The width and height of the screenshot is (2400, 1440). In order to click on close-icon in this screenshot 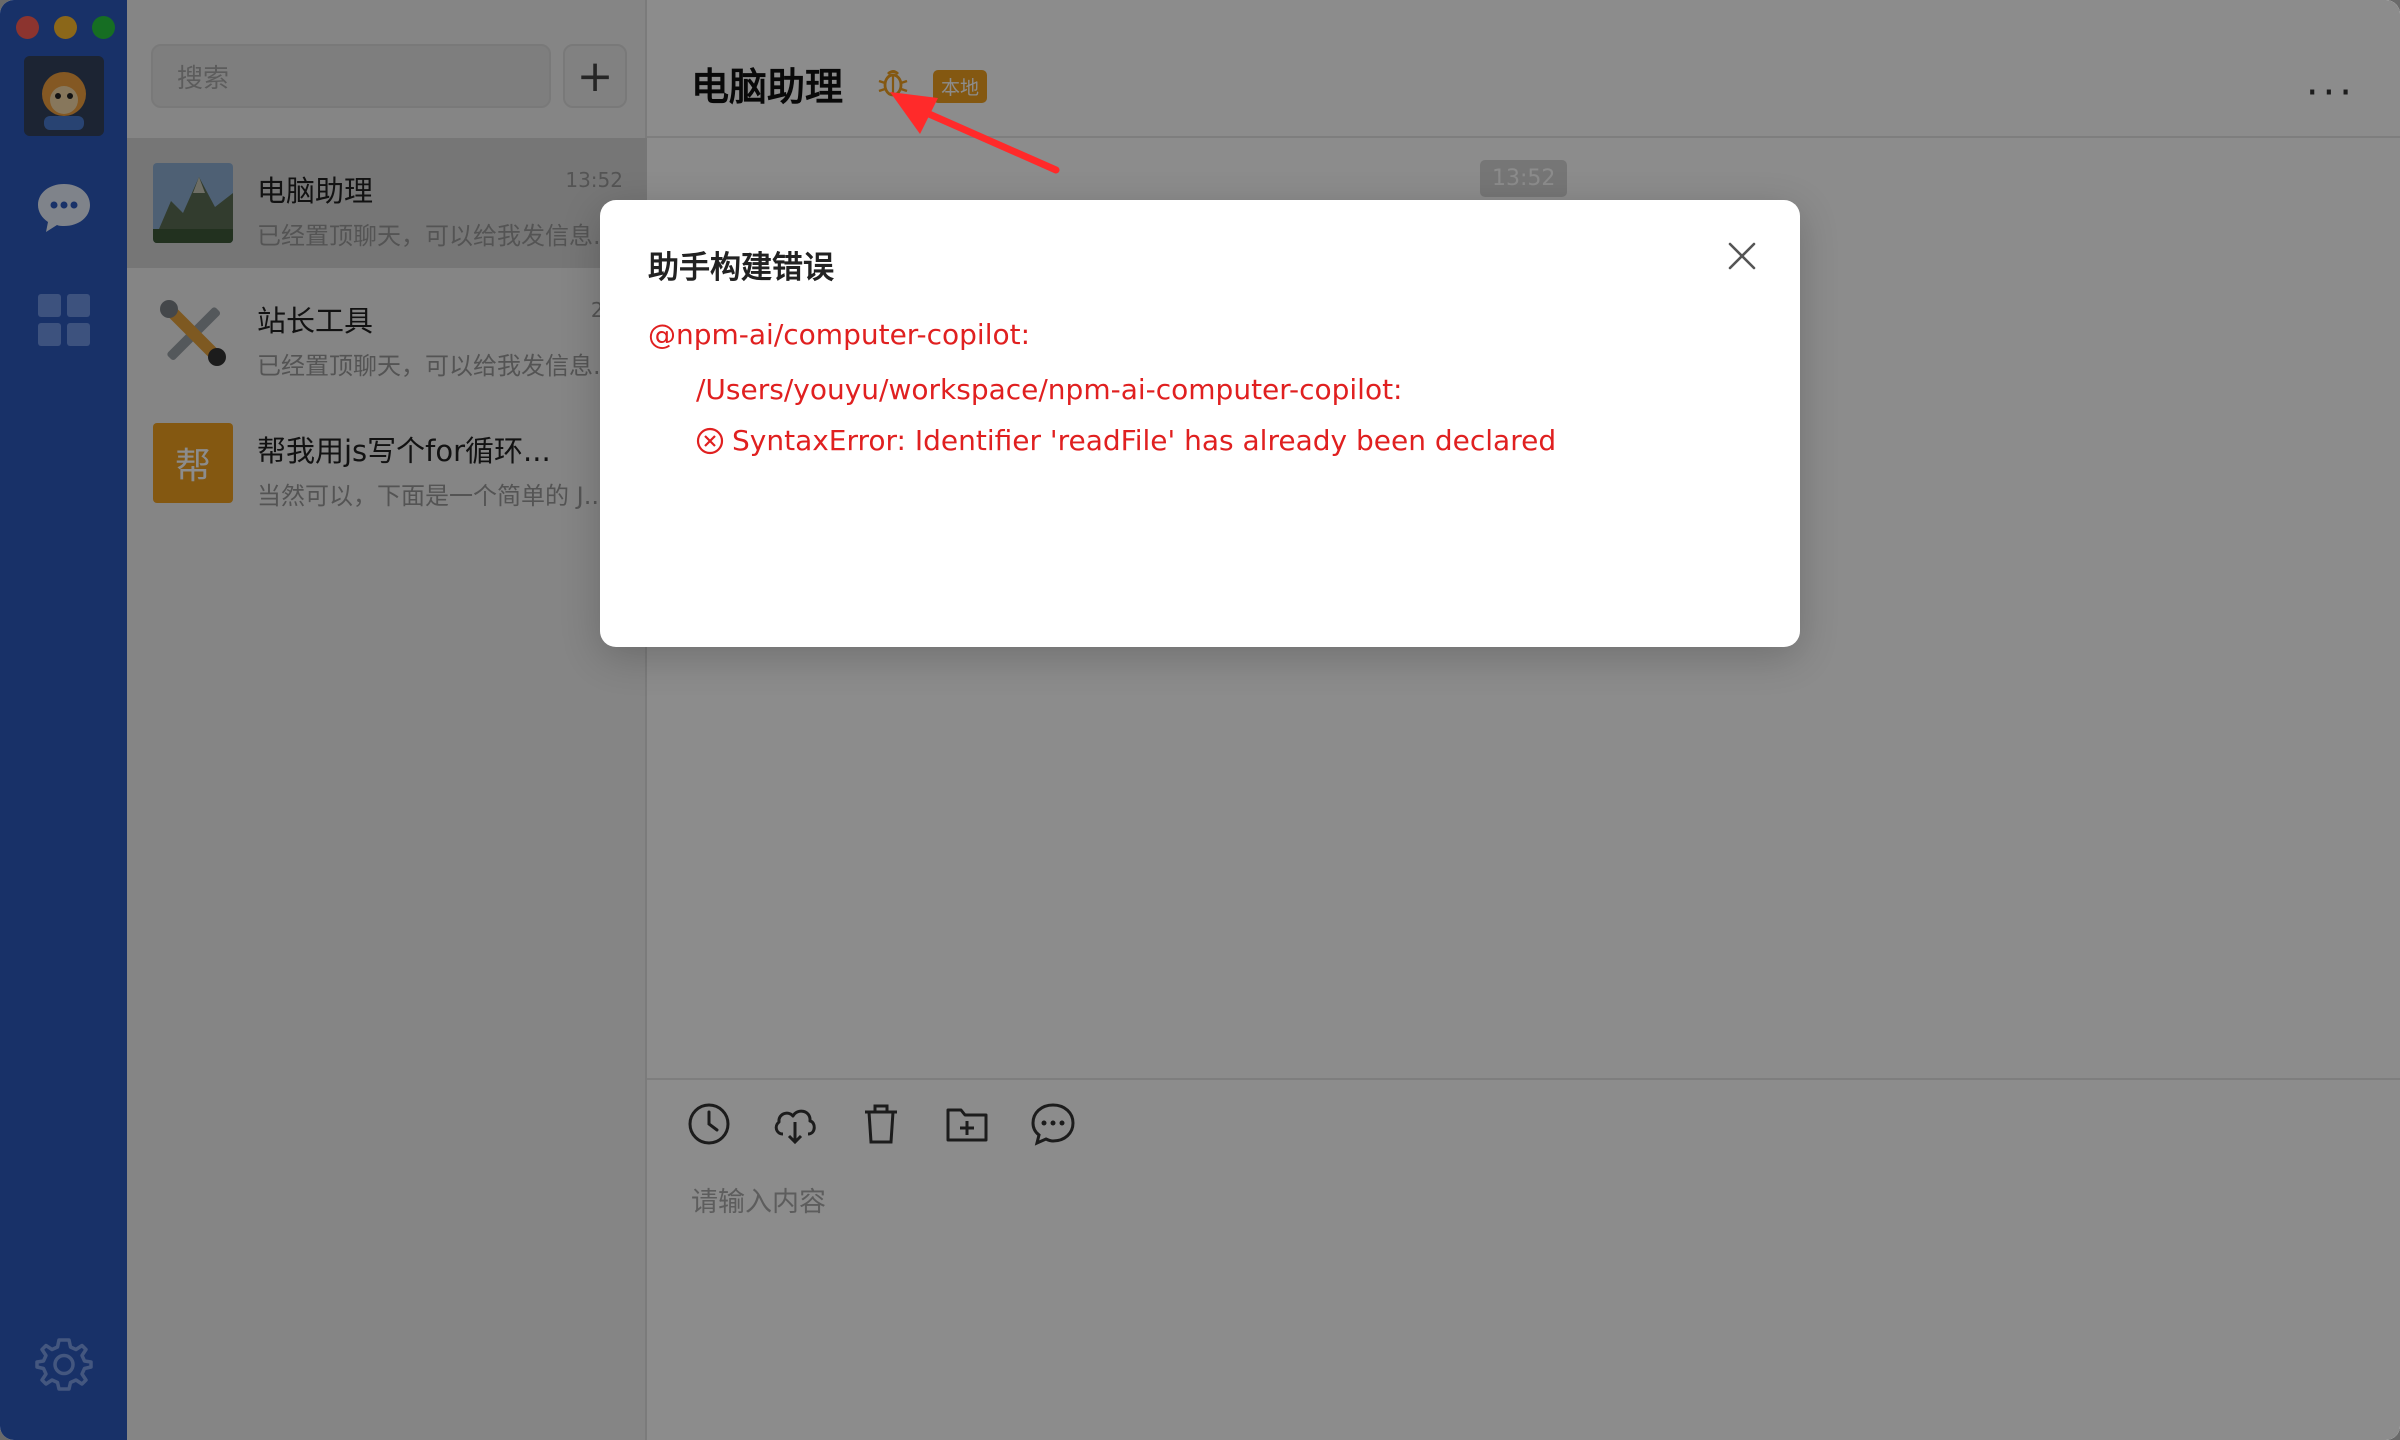, I will do `click(1742, 256)`.